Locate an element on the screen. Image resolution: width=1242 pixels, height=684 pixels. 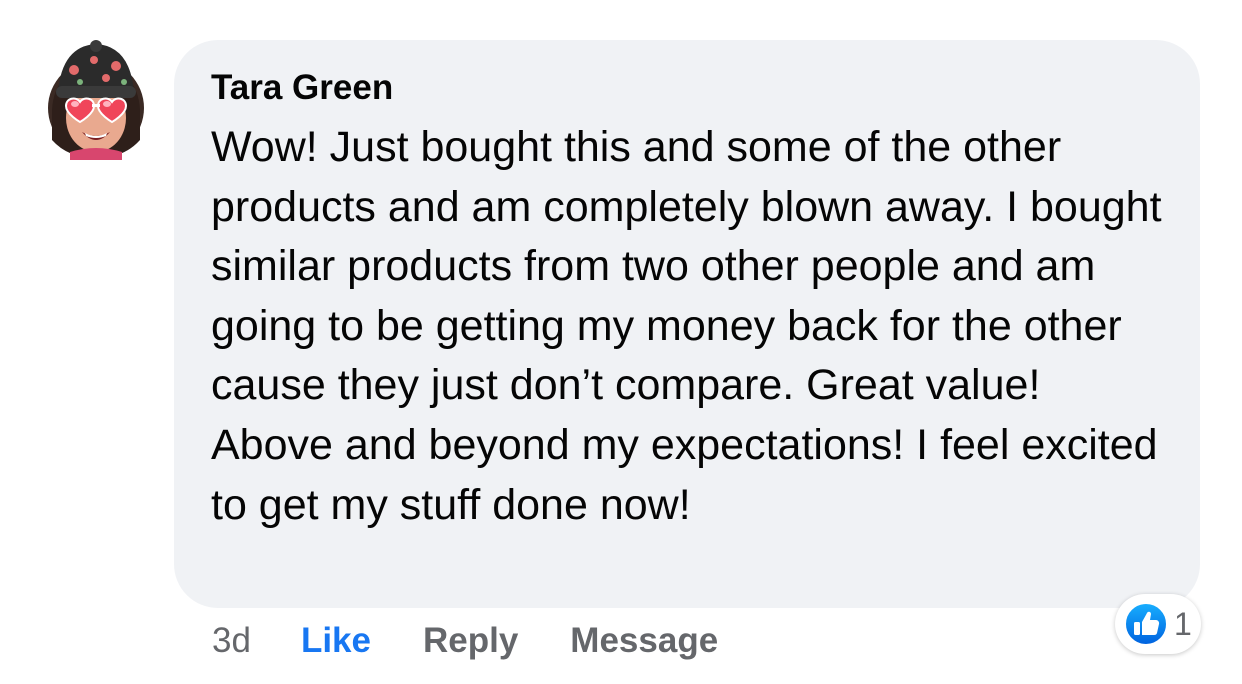
like-button: Like is located at coordinates (336, 641).